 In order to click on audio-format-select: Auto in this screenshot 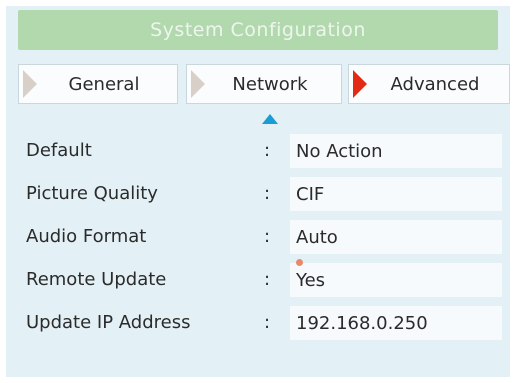, I will do `click(396, 237)`.